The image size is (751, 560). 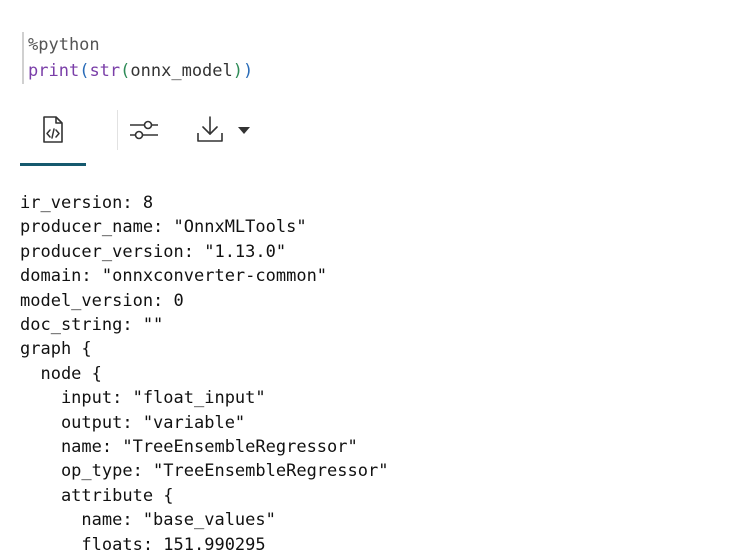 I want to click on download-icon, so click(x=212, y=130).